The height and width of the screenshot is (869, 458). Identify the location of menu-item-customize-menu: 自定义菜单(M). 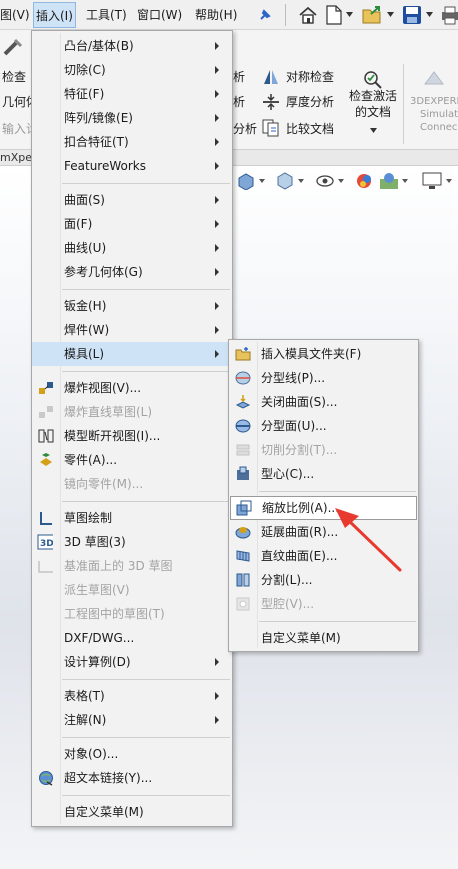
(132, 812).